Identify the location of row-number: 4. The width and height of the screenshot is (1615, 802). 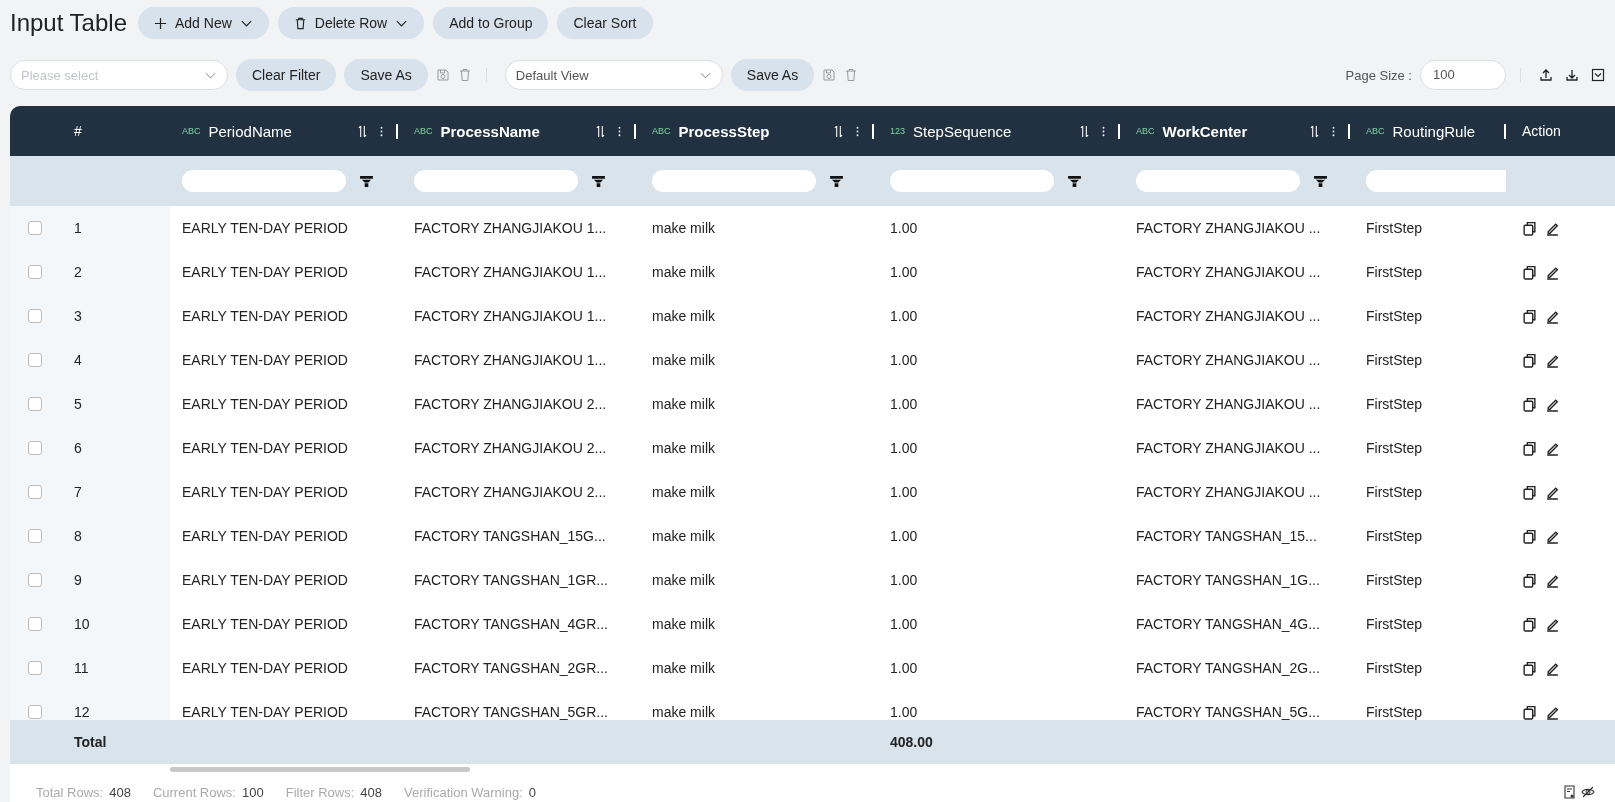
(78, 360).